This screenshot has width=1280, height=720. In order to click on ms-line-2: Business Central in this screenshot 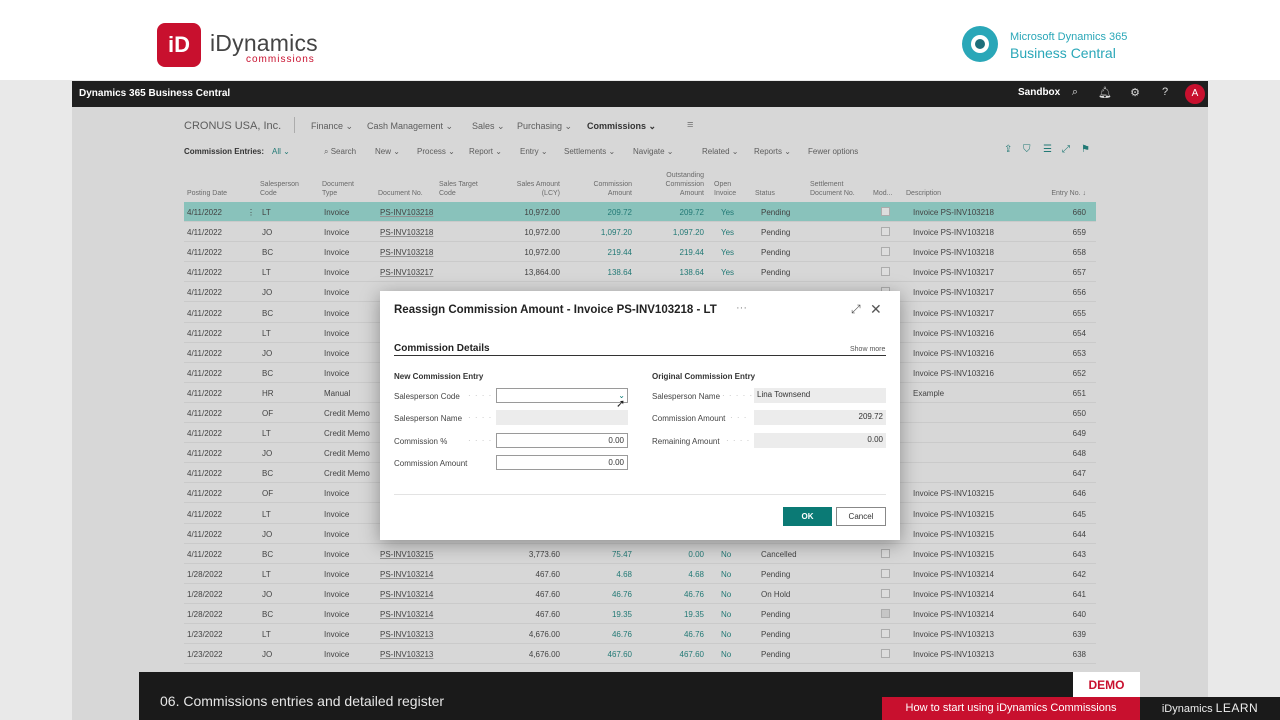, I will do `click(1063, 53)`.